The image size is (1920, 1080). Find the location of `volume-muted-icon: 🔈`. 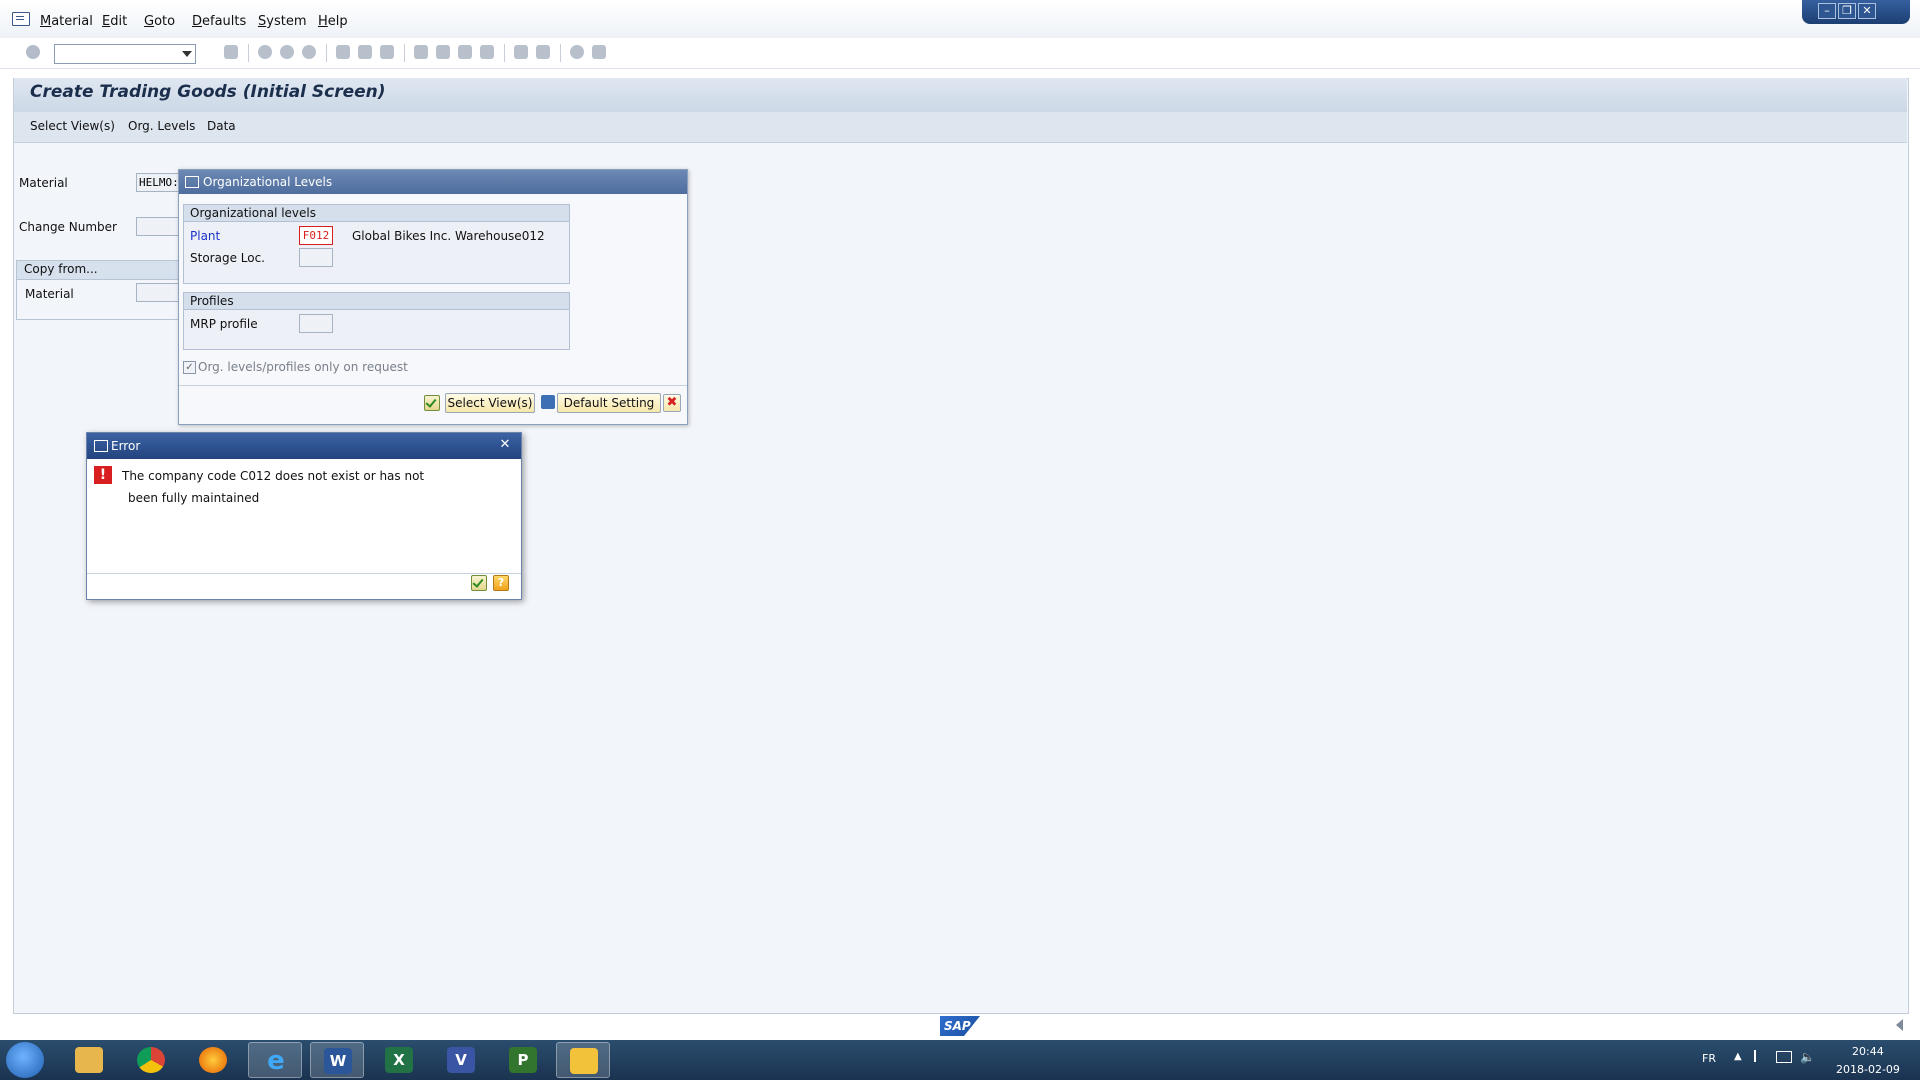

volume-muted-icon: 🔈 is located at coordinates (1807, 1057).